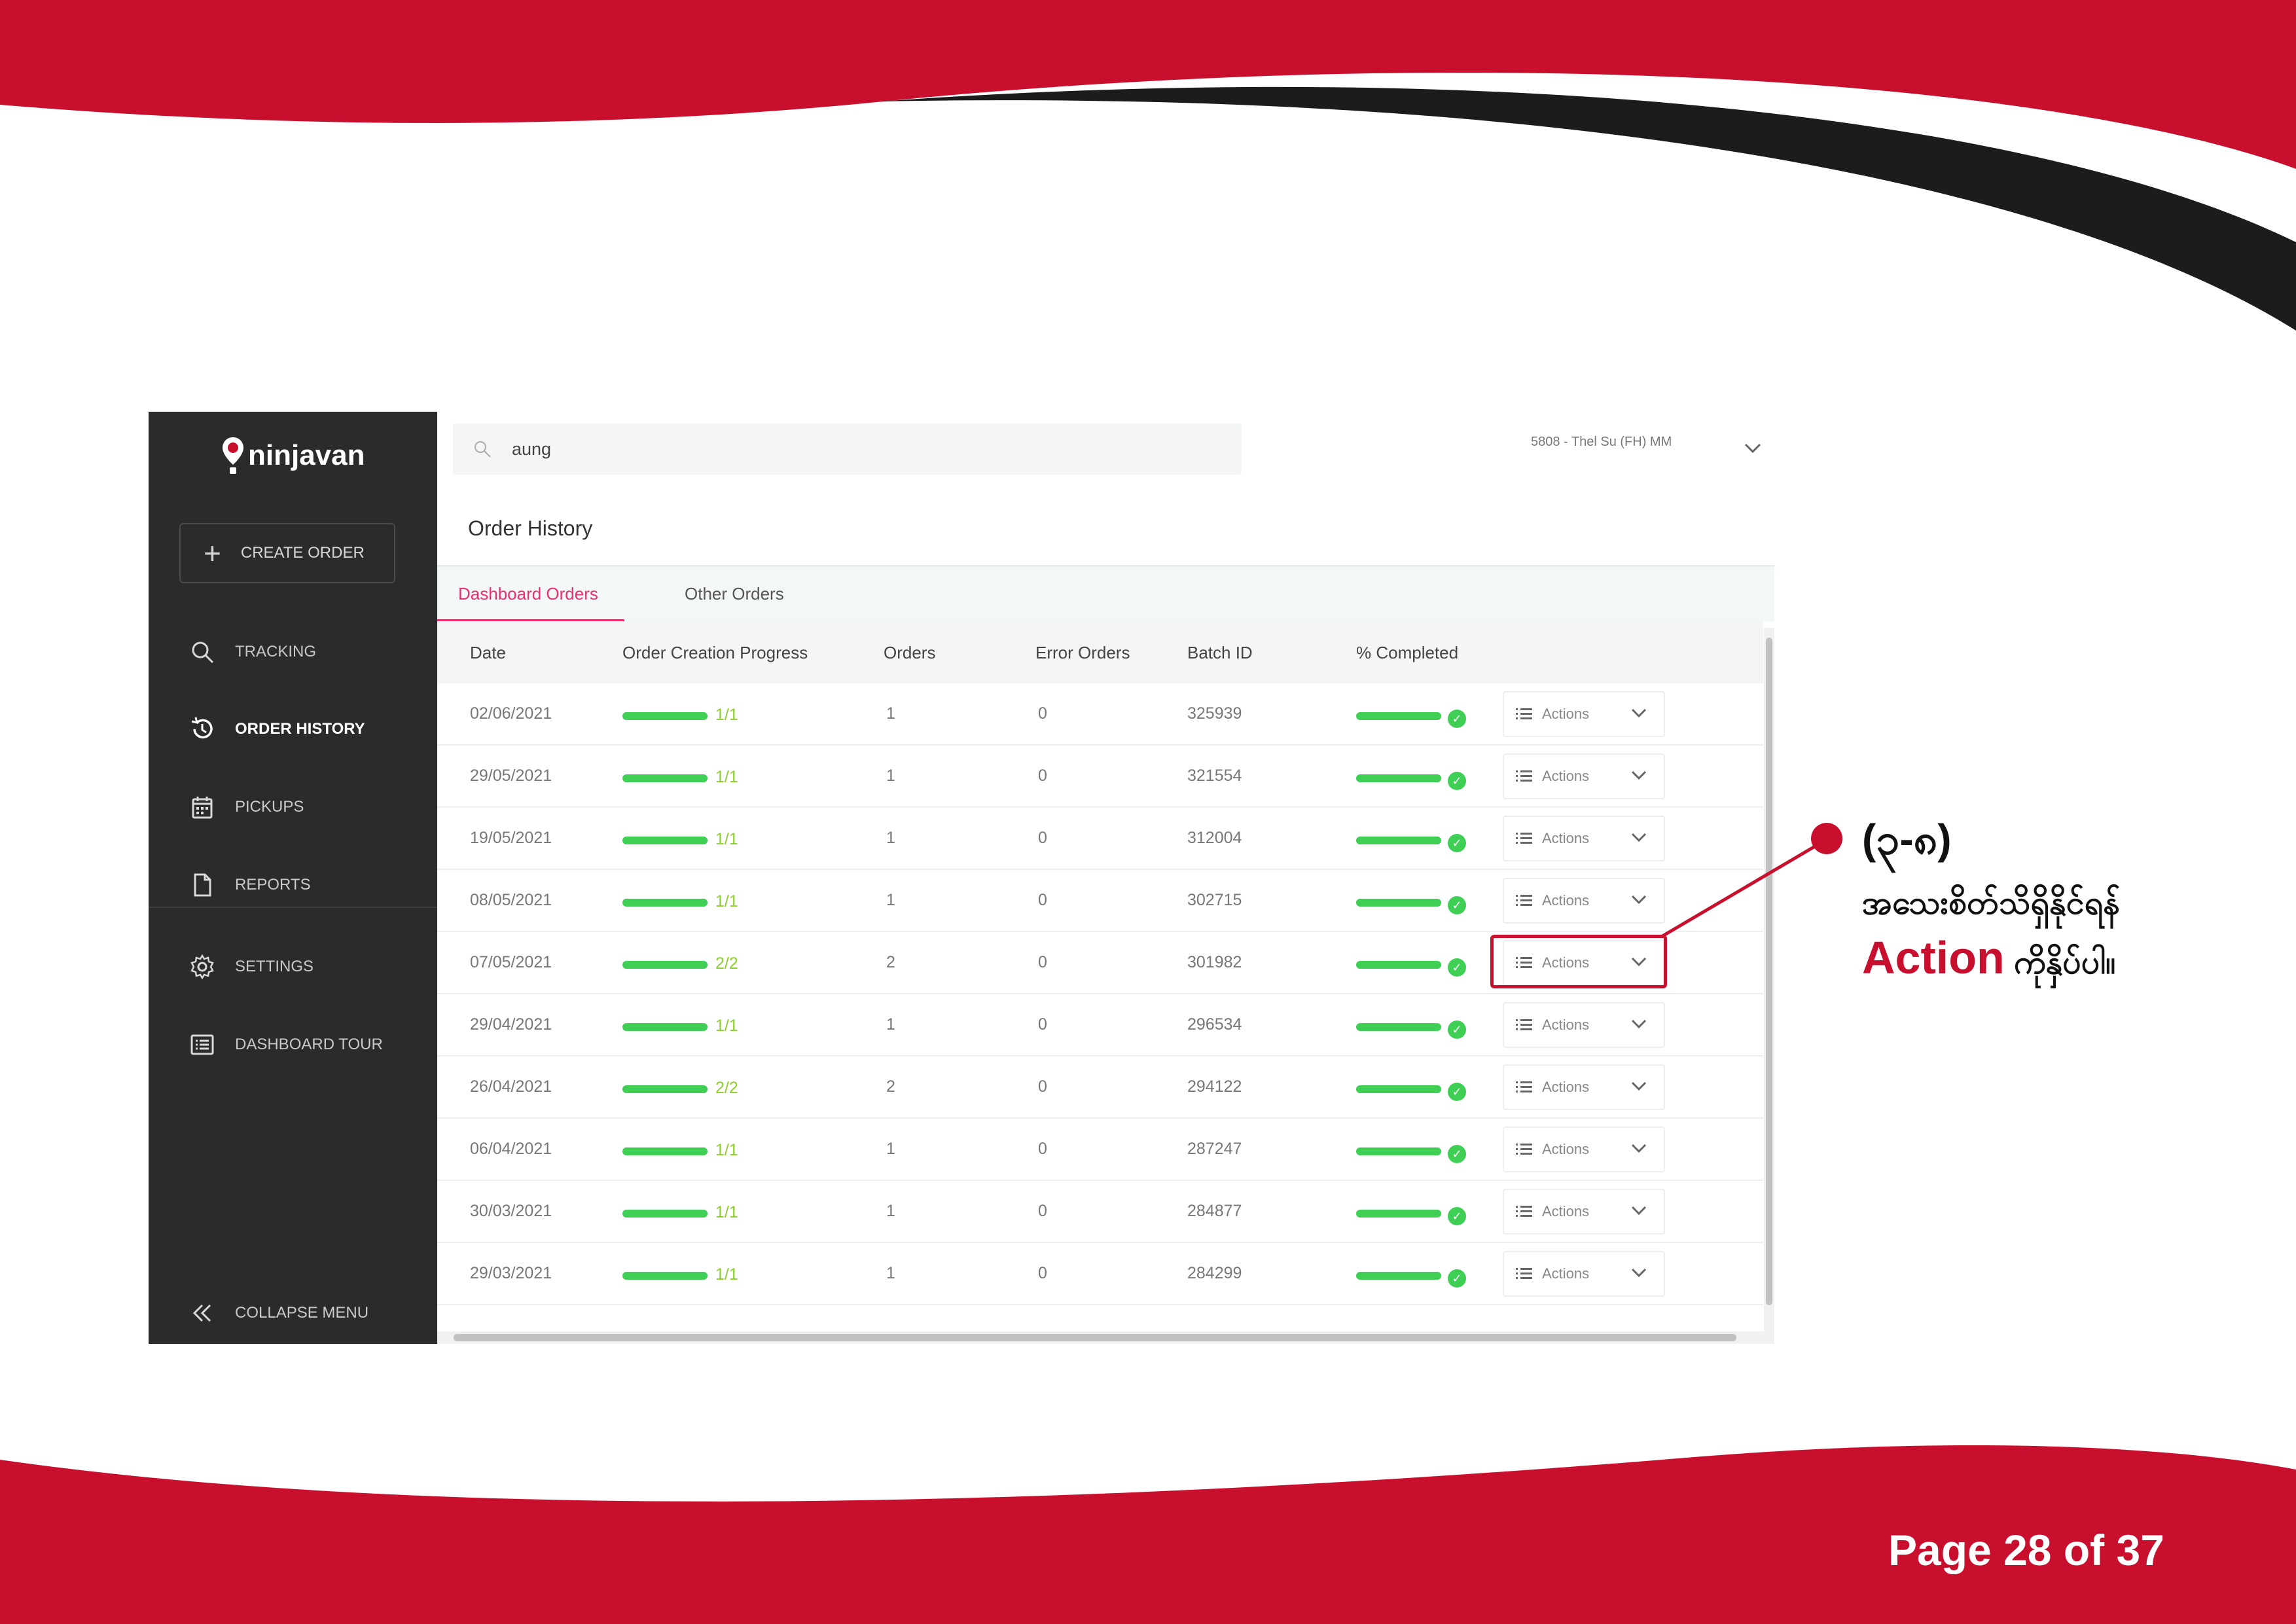 This screenshot has width=2296, height=1624. What do you see at coordinates (1826, 838) in the screenshot?
I see `callout-marker` at bounding box center [1826, 838].